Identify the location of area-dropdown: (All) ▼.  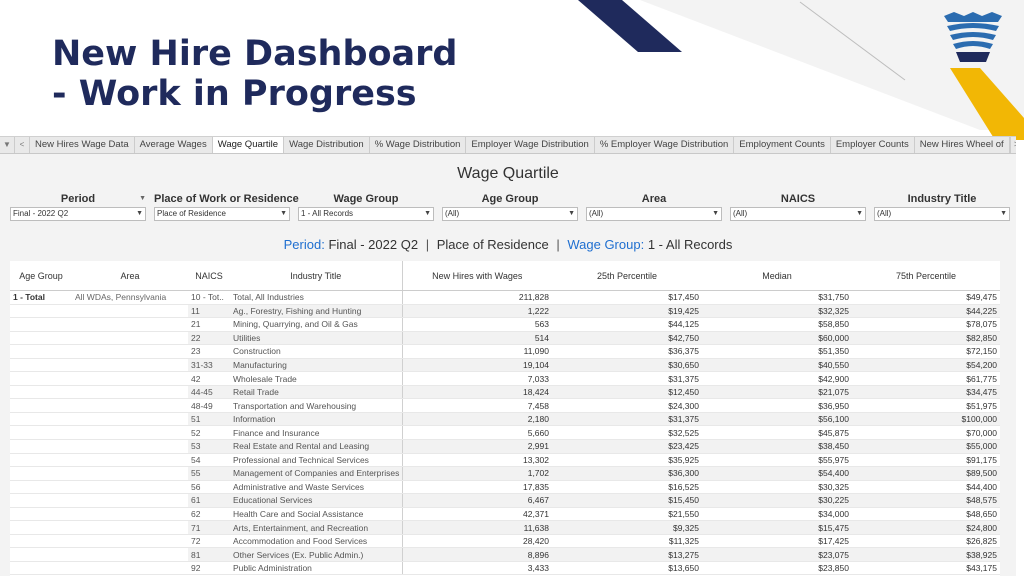
(654, 214).